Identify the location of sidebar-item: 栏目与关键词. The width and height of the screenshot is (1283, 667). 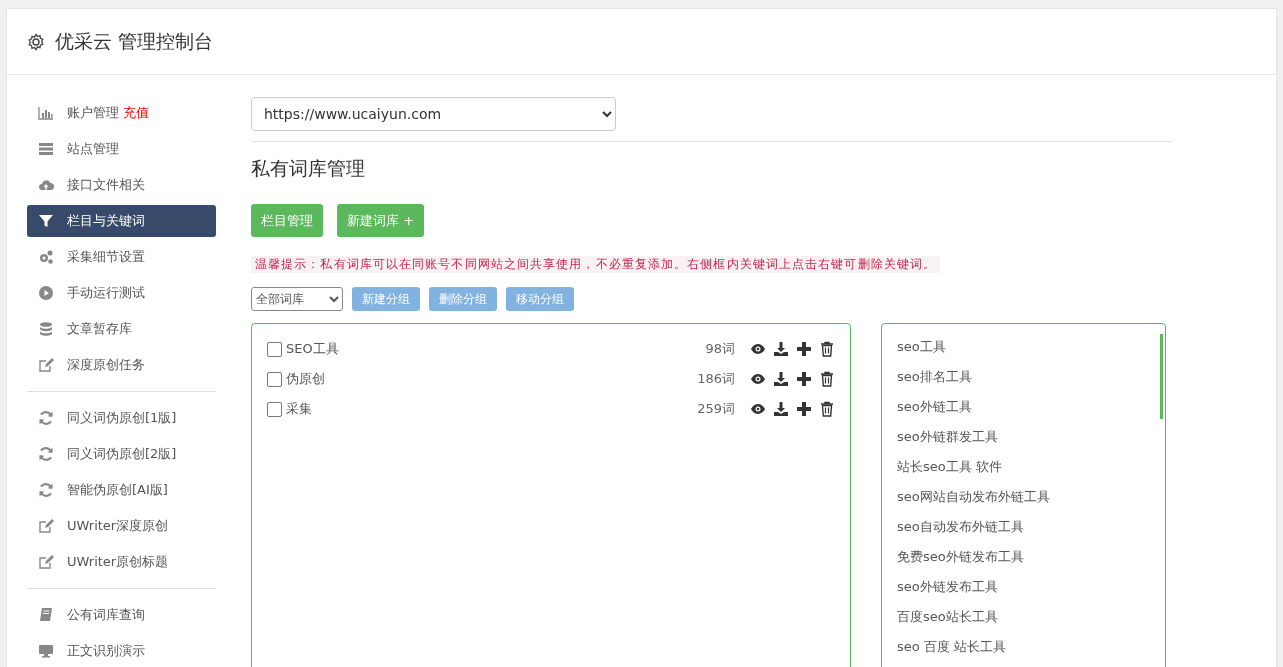
(121, 221).